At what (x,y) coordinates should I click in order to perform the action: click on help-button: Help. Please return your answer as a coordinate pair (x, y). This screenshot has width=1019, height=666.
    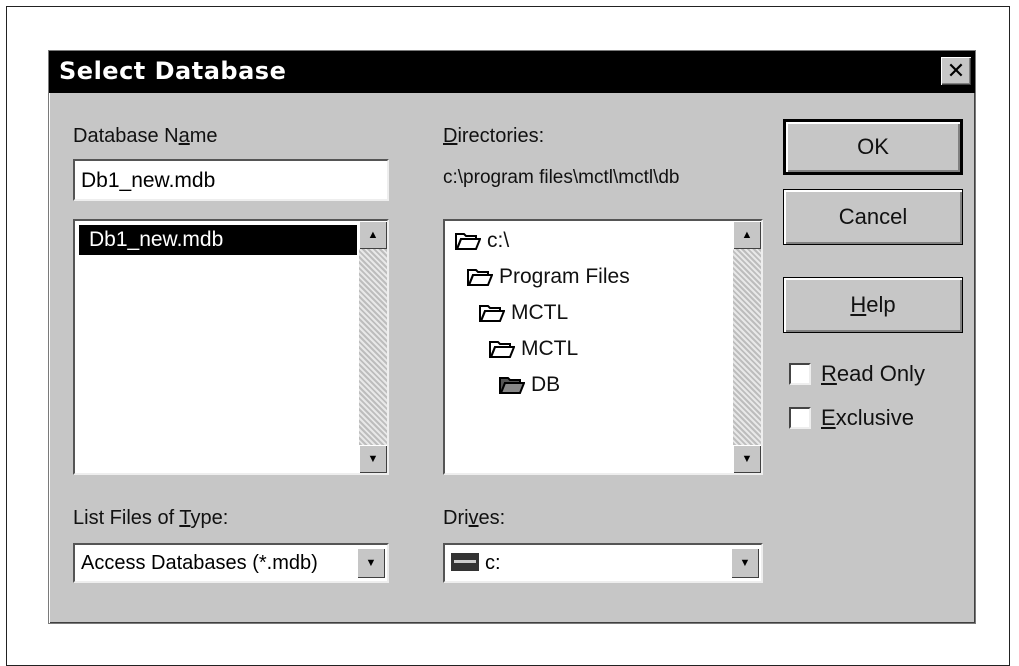
    Looking at the image, I should click on (873, 305).